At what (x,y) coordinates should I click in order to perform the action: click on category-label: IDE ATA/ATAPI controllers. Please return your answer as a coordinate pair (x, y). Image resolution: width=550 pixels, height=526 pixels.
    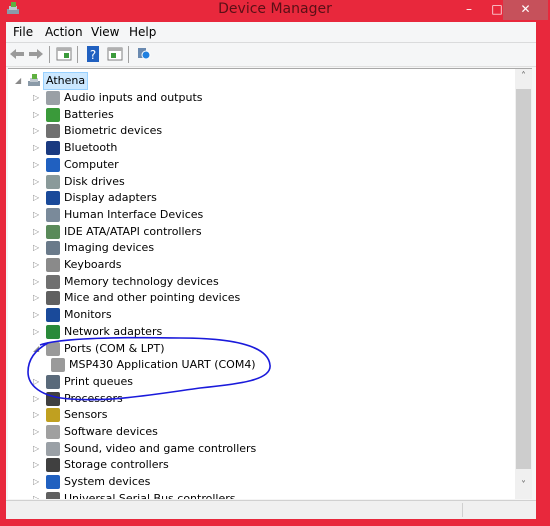
    Looking at the image, I should click on (133, 232).